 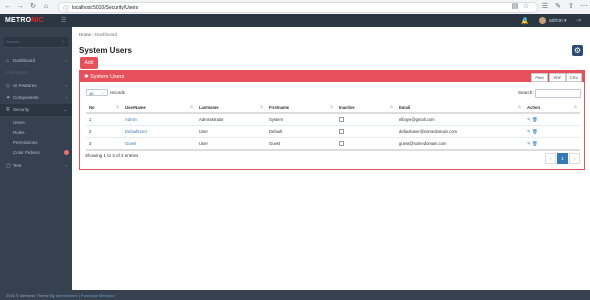 I want to click on address-bar: ⓘ localhost:5010/Security/Users, so click(x=298, y=7).